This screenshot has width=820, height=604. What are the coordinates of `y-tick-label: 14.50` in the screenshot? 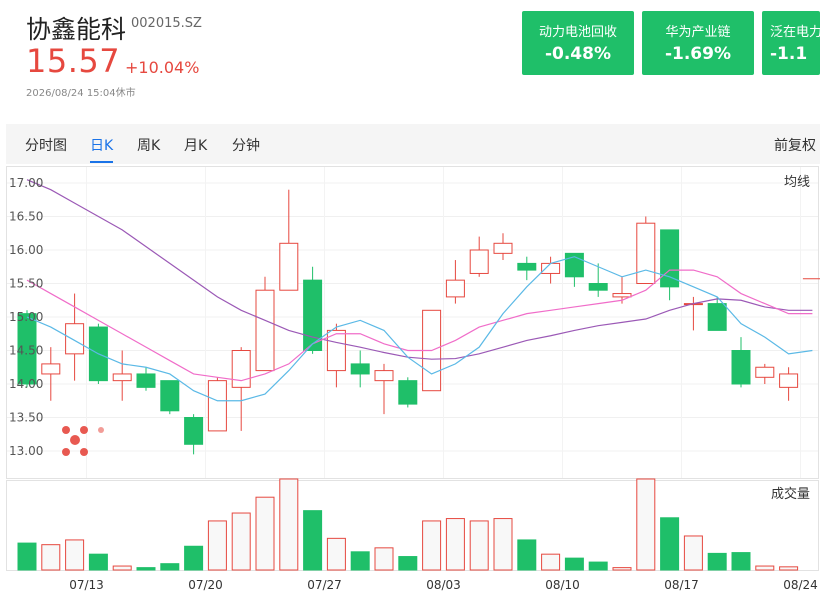 It's located at (26, 351).